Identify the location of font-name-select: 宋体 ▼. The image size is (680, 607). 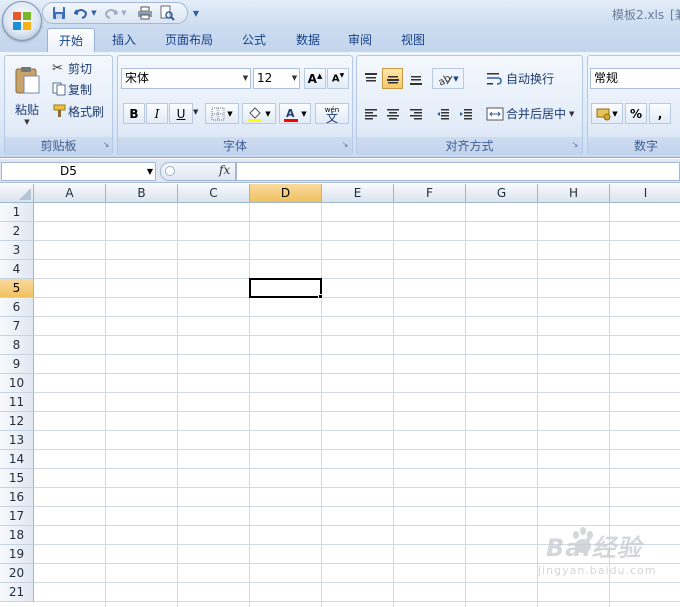
(186, 78).